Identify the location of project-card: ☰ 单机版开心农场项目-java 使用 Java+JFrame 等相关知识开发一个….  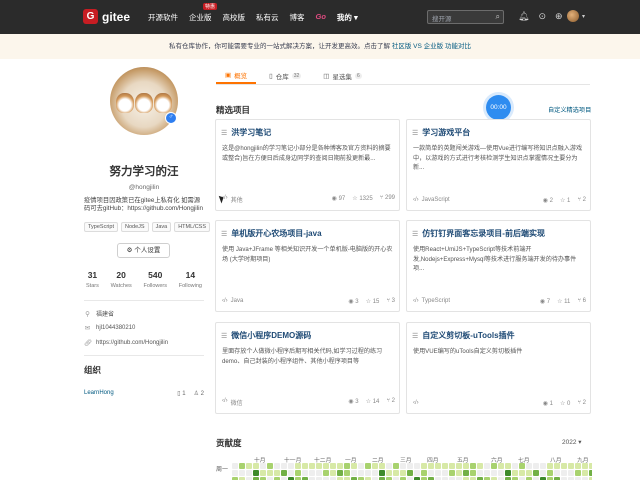
(307, 266).